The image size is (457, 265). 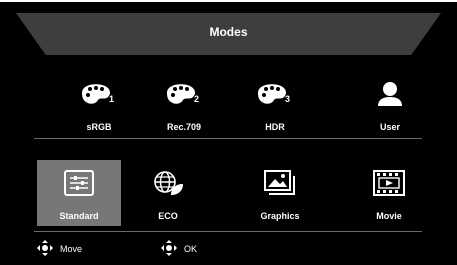 What do you see at coordinates (197, 99) in the screenshot?
I see `mode-rec709-number: 2` at bounding box center [197, 99].